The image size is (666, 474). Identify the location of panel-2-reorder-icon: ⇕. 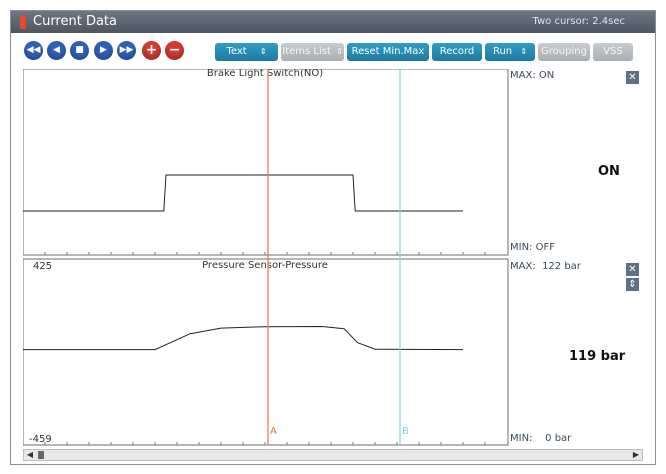
(632, 284).